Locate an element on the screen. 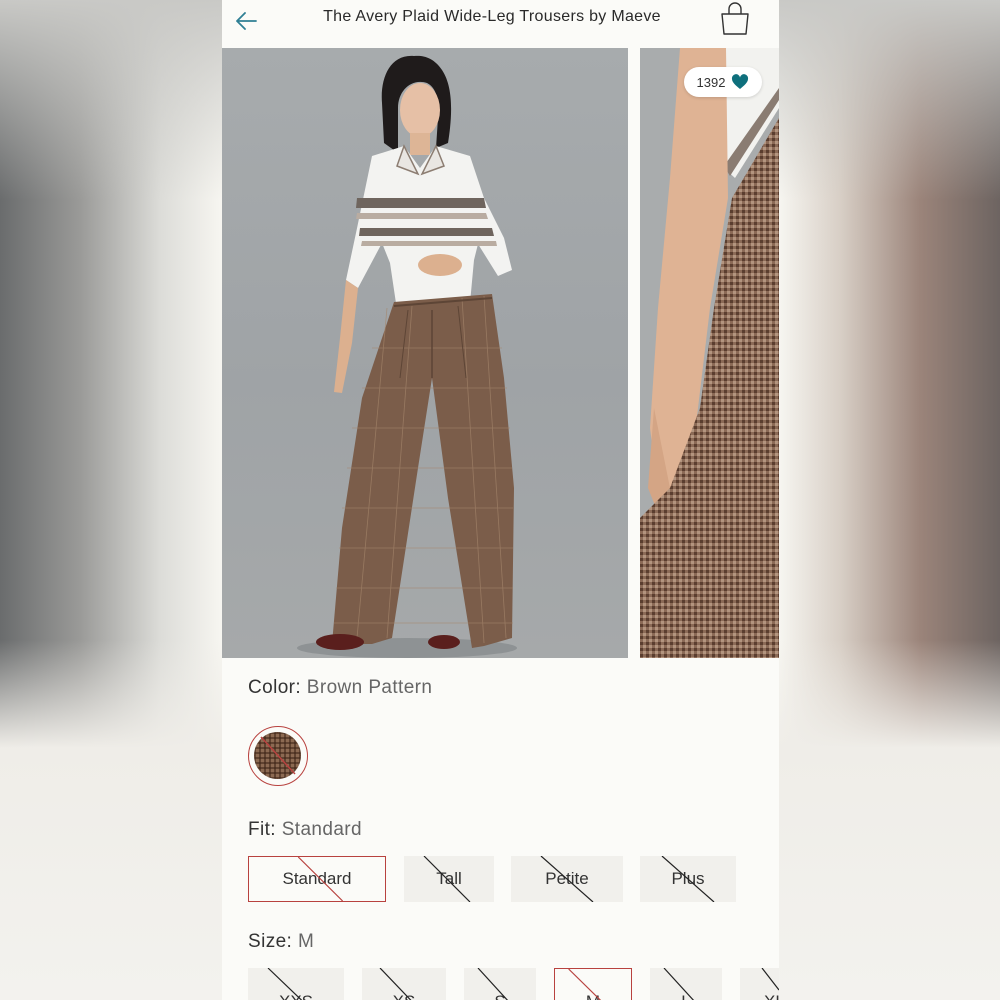  size-label: Size: M is located at coordinates (281, 942).